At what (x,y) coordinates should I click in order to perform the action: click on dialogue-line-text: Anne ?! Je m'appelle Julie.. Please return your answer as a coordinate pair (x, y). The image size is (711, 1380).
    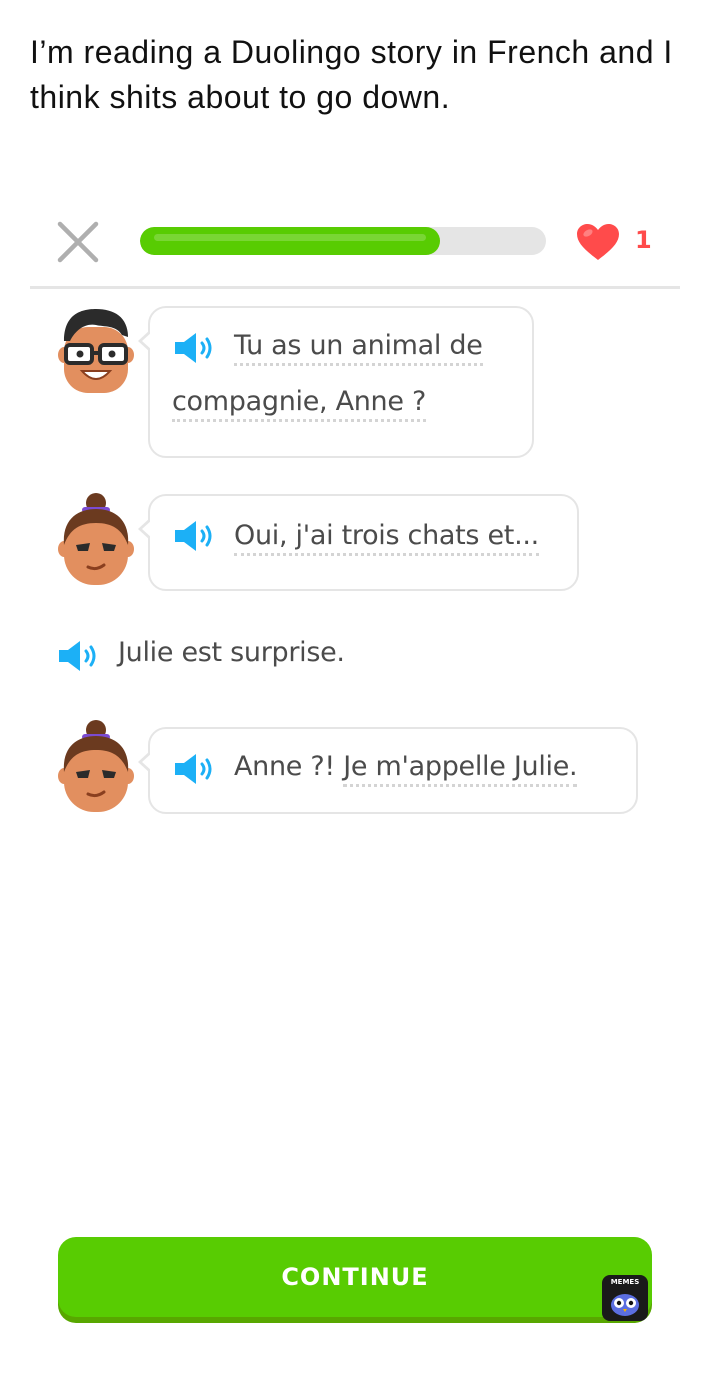
    Looking at the image, I should click on (406, 769).